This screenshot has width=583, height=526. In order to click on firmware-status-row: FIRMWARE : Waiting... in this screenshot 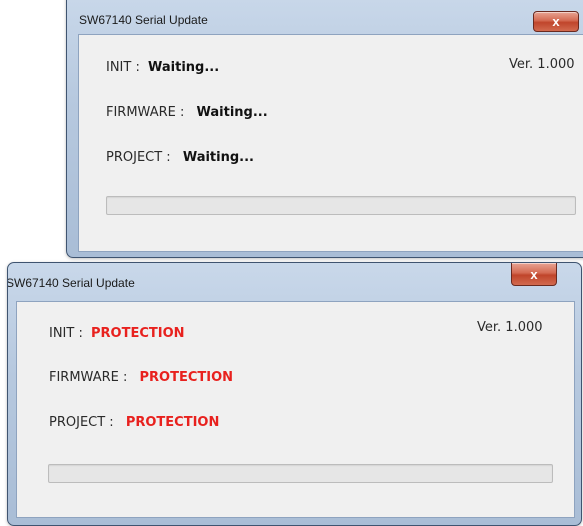, I will do `click(187, 112)`.